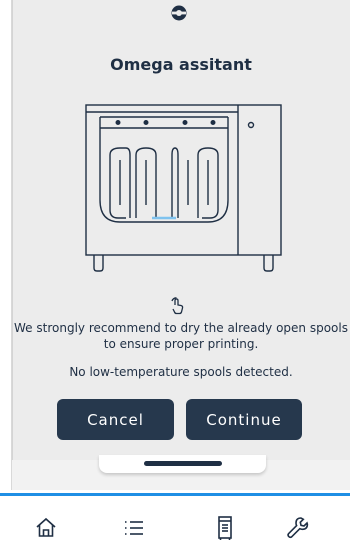 Image resolution: width=350 pixels, height=560 pixels. What do you see at coordinates (244, 419) in the screenshot?
I see `continue-button: Continue` at bounding box center [244, 419].